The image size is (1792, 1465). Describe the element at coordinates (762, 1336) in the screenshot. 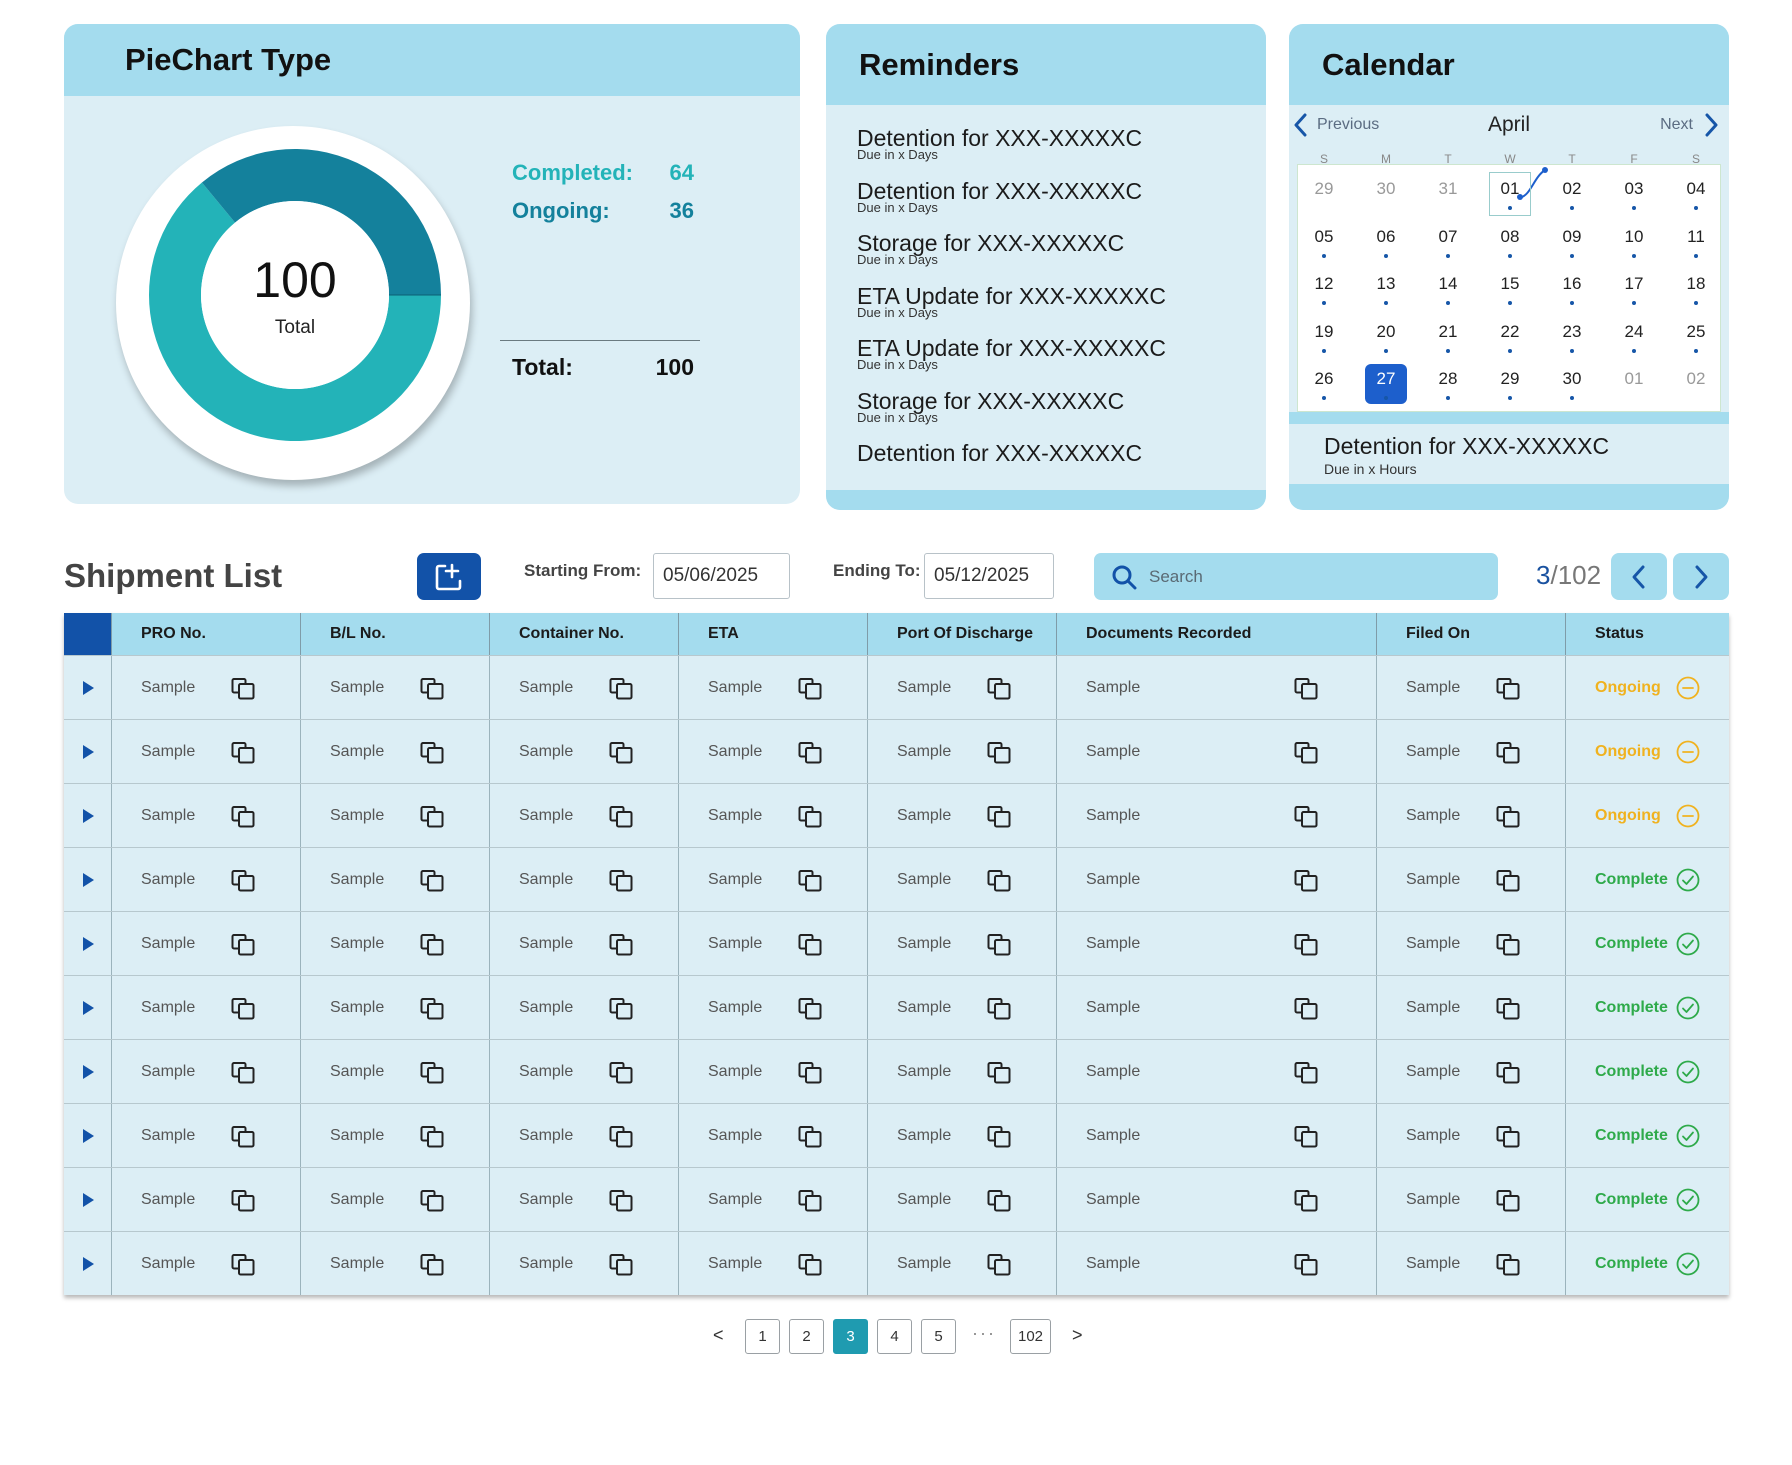

I see `pager-page-button: 1` at that location.